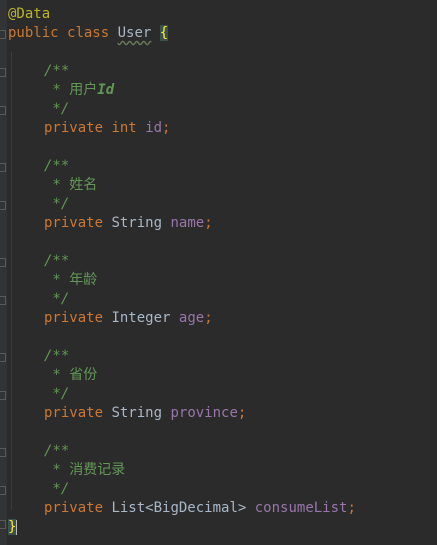  Describe the element at coordinates (182, 470) in the screenshot. I see `code-line-comment-text: * 消费记录` at that location.